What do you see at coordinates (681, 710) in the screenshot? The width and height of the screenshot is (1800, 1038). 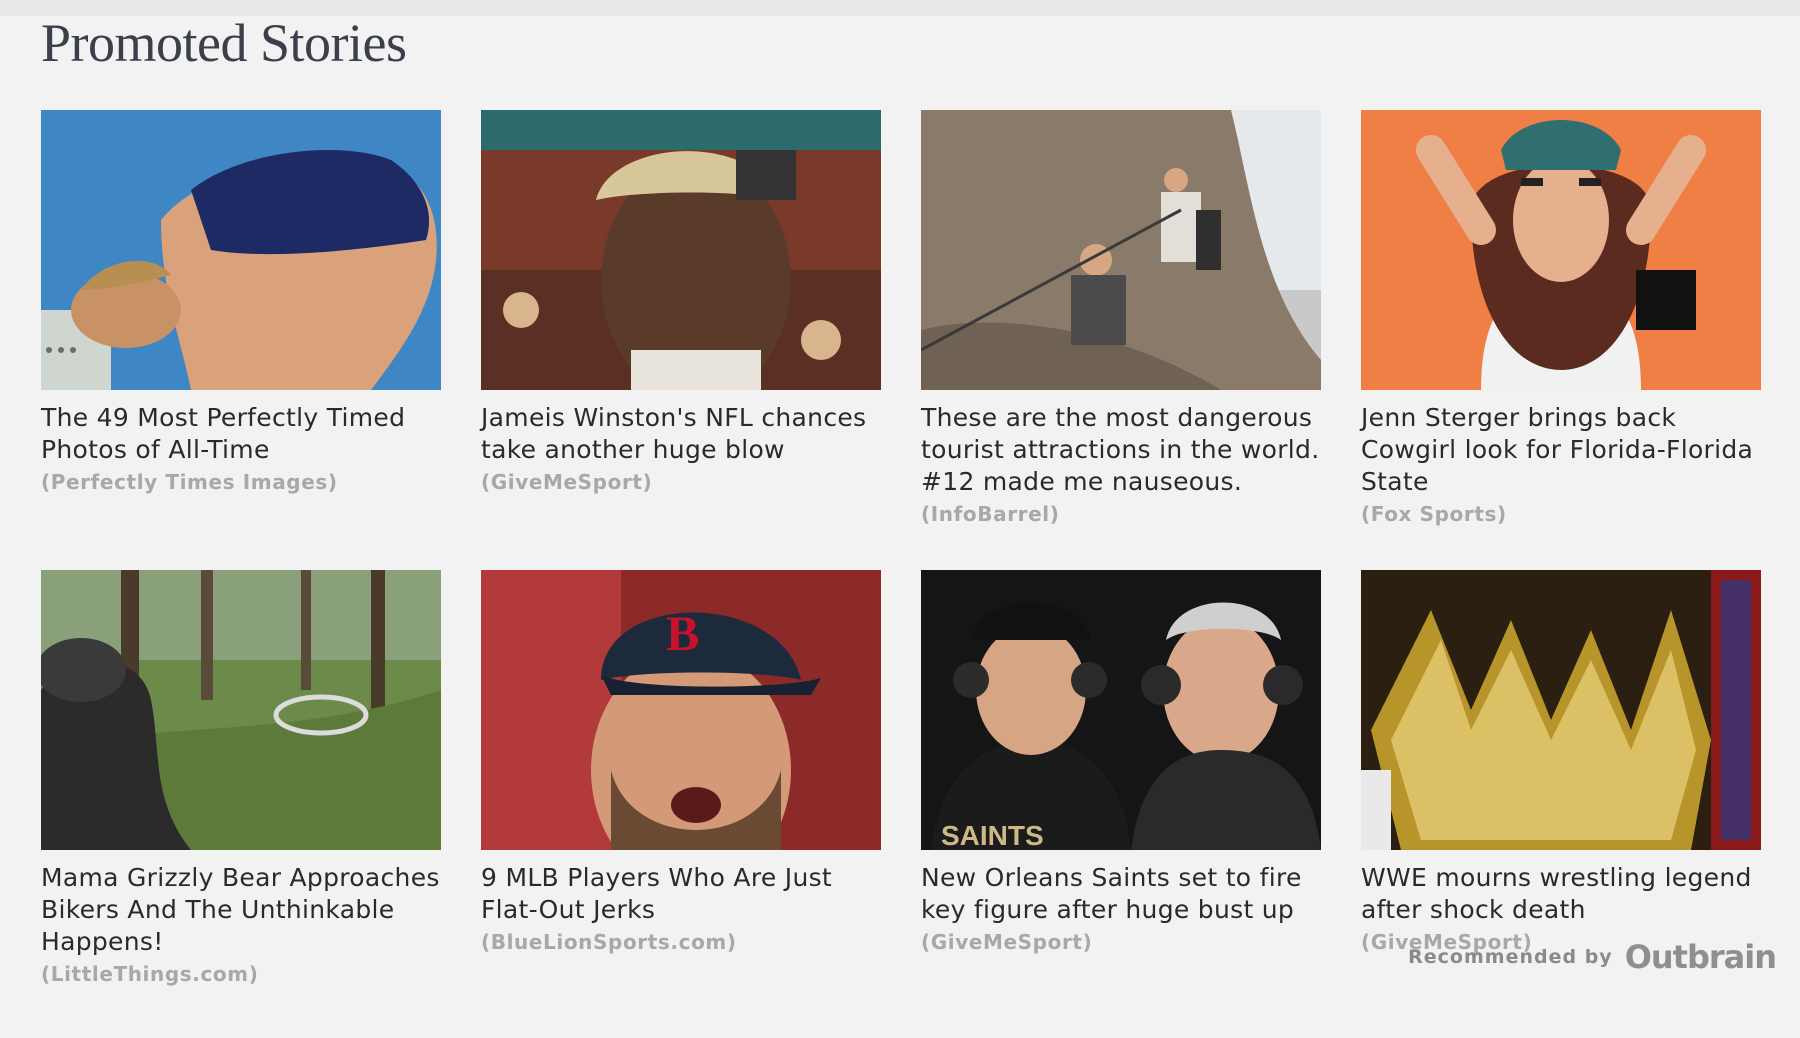 I see `story-thumbnail-6: B` at bounding box center [681, 710].